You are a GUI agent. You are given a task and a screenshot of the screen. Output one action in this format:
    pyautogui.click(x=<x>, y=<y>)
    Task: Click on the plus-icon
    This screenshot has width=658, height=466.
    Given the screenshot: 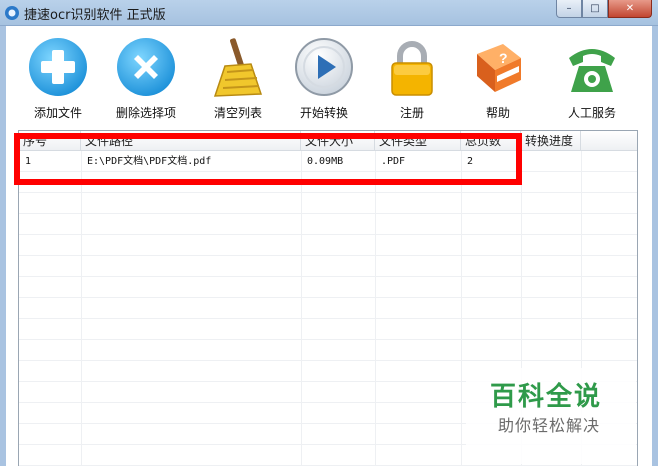 What is the action you would take?
    pyautogui.click(x=58, y=67)
    